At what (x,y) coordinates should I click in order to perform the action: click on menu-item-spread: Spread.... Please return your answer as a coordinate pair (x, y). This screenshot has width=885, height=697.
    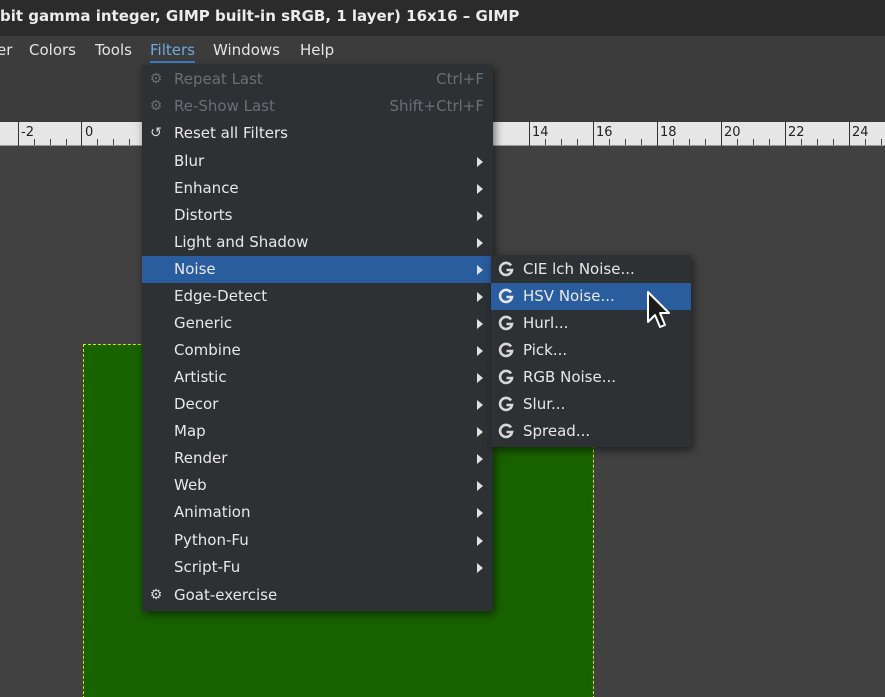
    Looking at the image, I should click on (591, 431).